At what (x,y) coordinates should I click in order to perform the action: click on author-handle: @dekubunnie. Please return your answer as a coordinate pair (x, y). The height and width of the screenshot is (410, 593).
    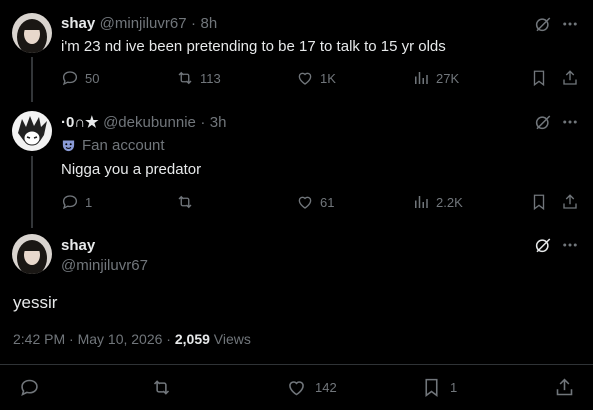
    Looking at the image, I should click on (149, 122).